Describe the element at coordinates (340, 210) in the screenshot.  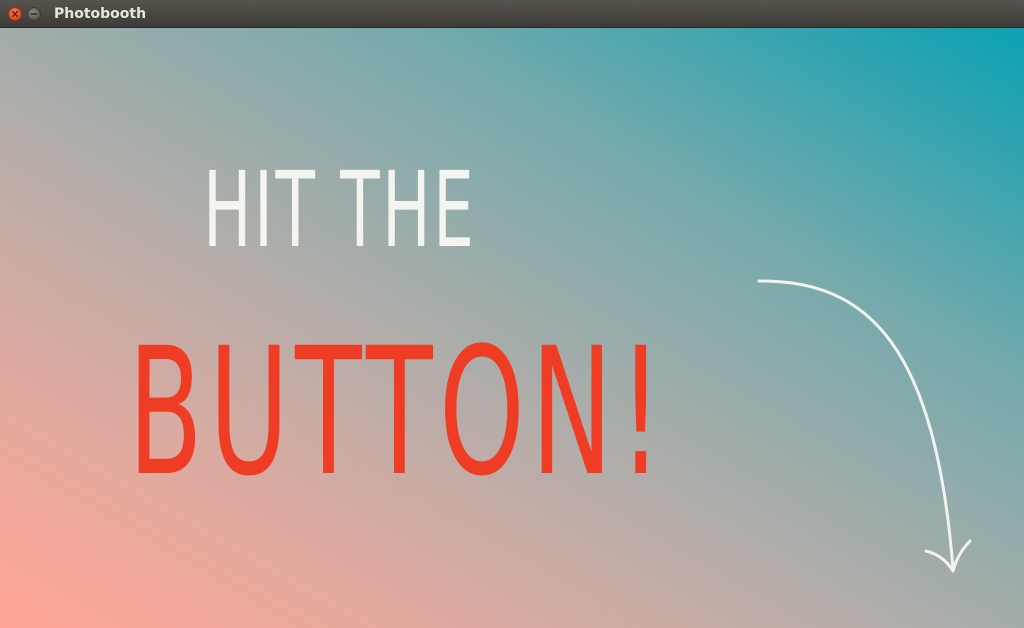
I see `headline-hit-the: HIT THE` at that location.